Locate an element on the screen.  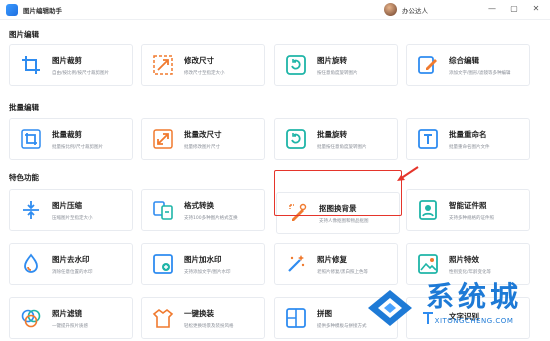
batch-rotate-icon is located at coordinates (296, 139).